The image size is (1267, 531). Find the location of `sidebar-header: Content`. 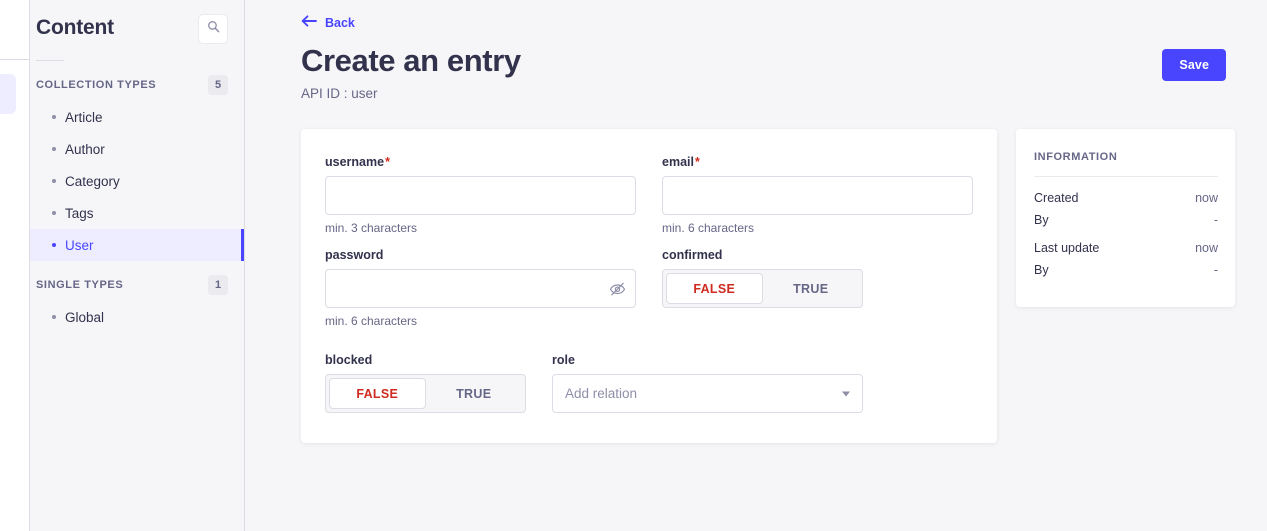

sidebar-header: Content is located at coordinates (137, 22).